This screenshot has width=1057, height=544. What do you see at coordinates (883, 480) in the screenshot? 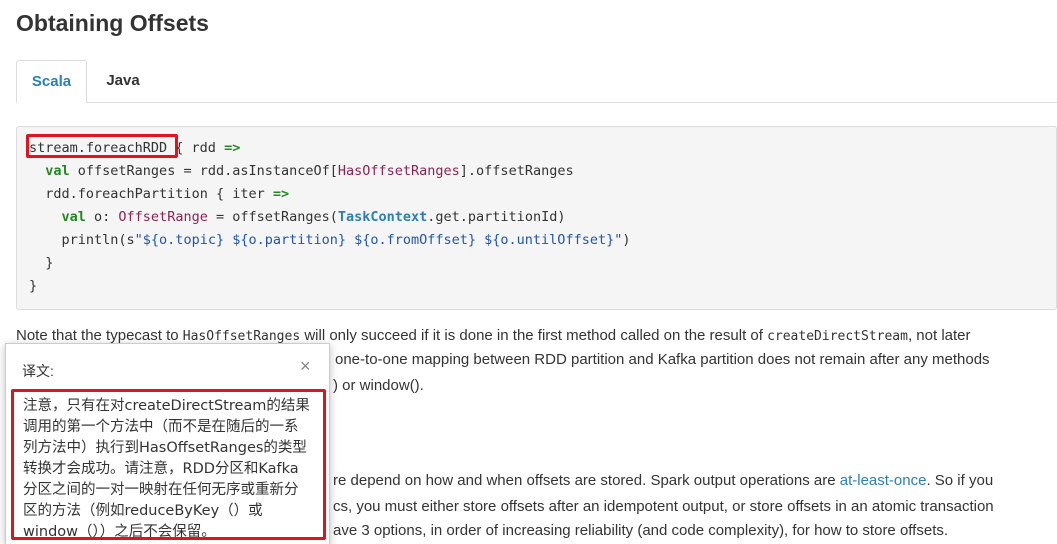
I see `at-least-once-link: at-least-once` at bounding box center [883, 480].